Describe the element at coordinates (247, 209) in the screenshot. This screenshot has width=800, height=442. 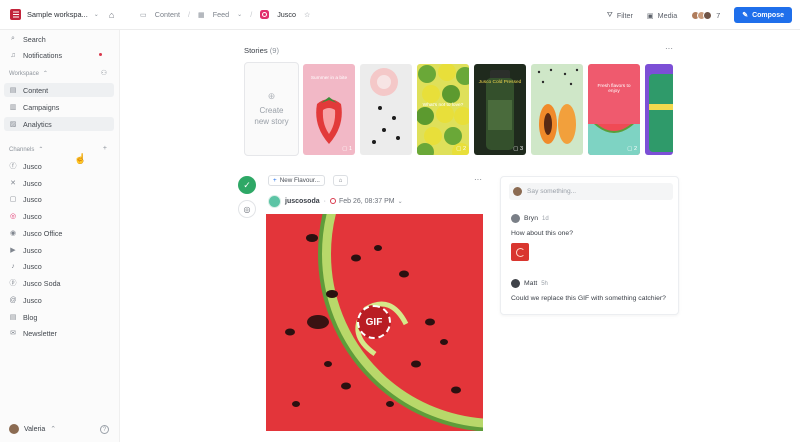
I see `instagram-channel-button: ◎` at that location.